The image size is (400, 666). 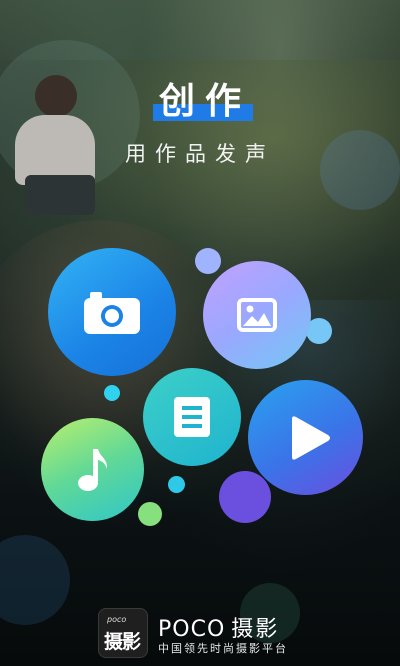 What do you see at coordinates (204, 101) in the screenshot?
I see `page-title-text: 创作` at bounding box center [204, 101].